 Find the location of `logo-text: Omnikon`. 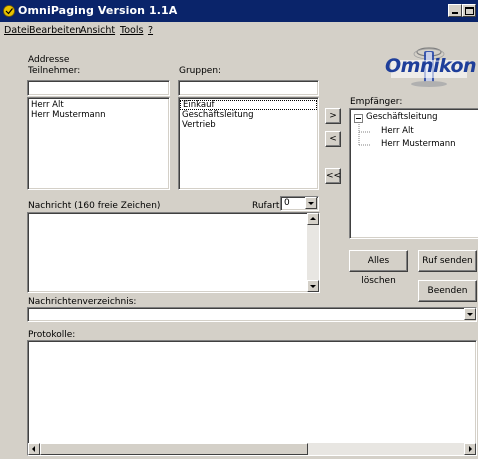

logo-text: Omnikon is located at coordinates (431, 66).